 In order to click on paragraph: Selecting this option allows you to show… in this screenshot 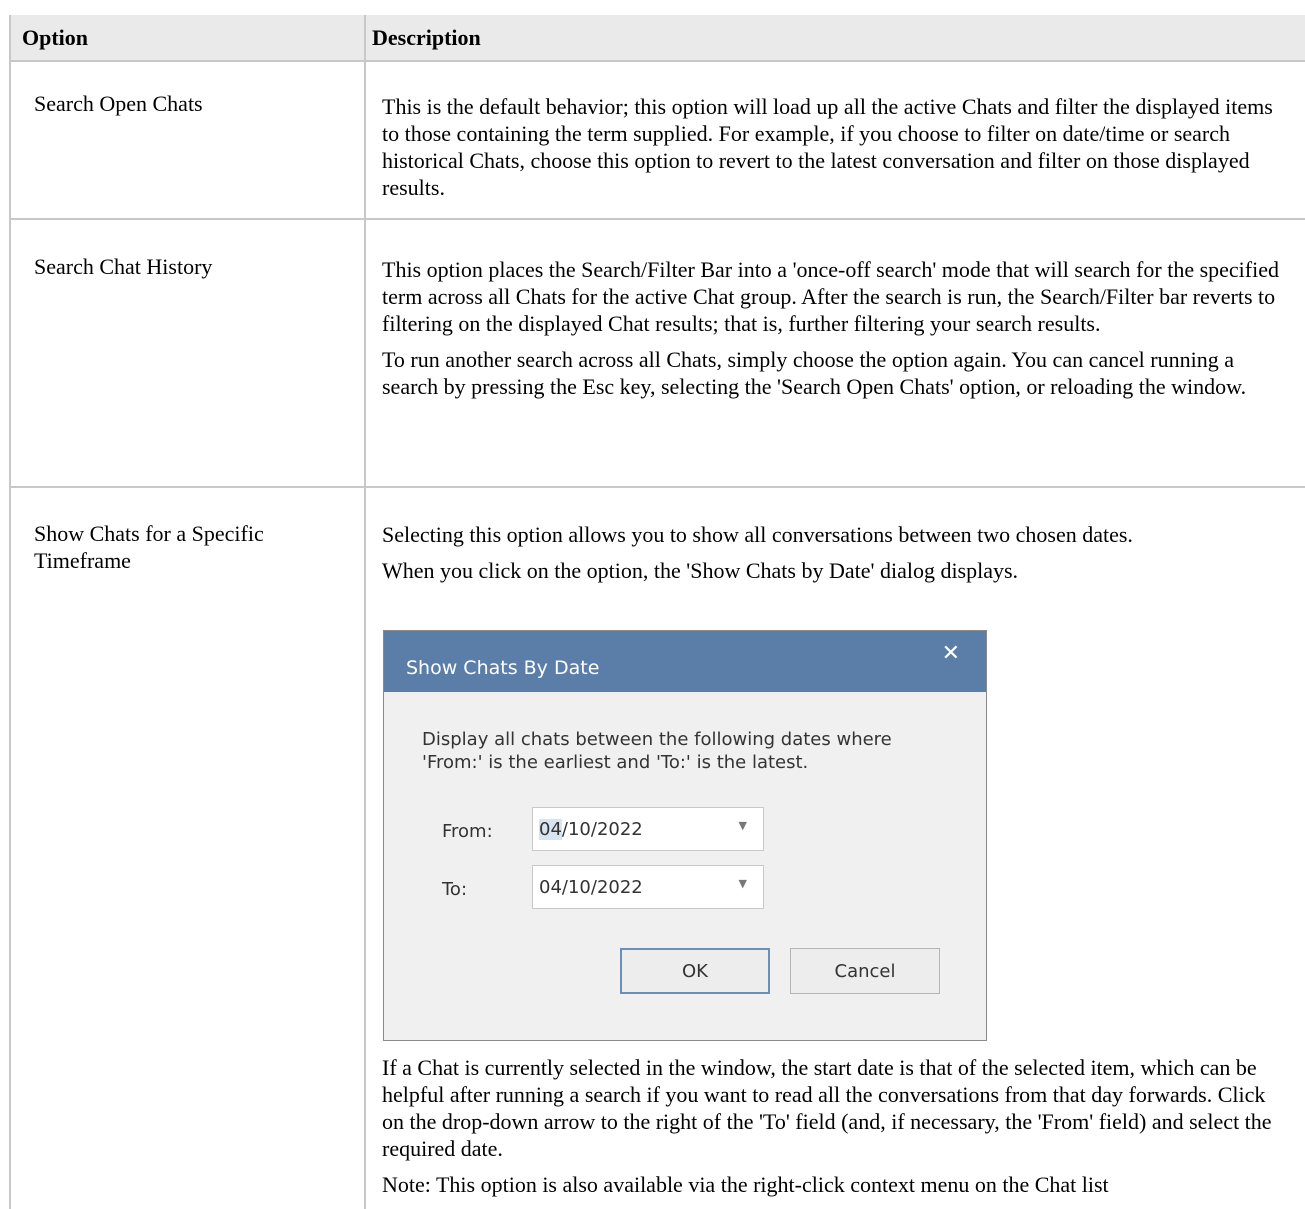, I will do `click(757, 534)`.